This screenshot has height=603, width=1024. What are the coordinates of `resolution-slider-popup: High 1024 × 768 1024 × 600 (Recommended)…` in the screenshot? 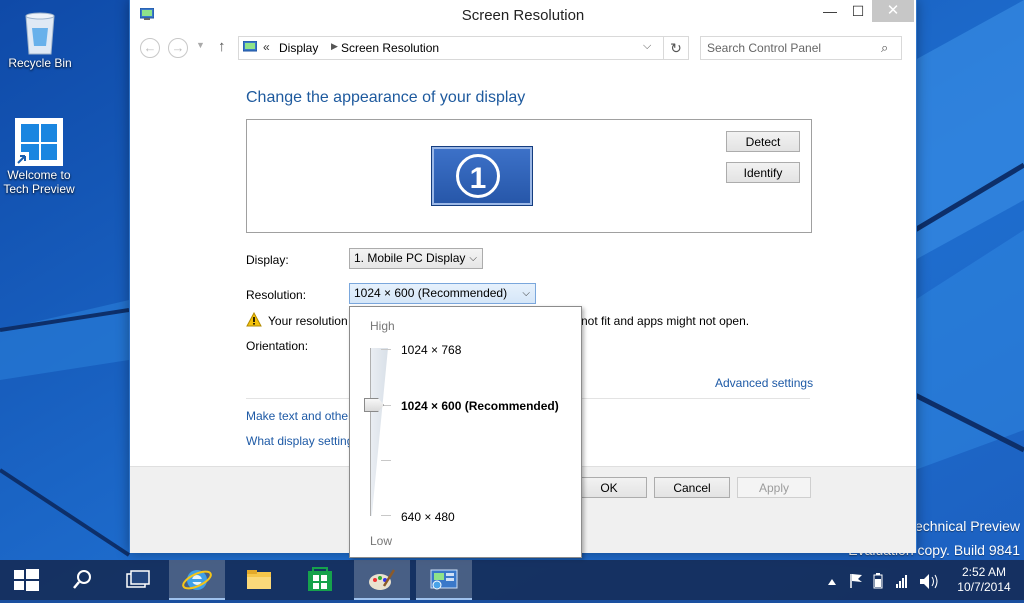 It's located at (465, 432).